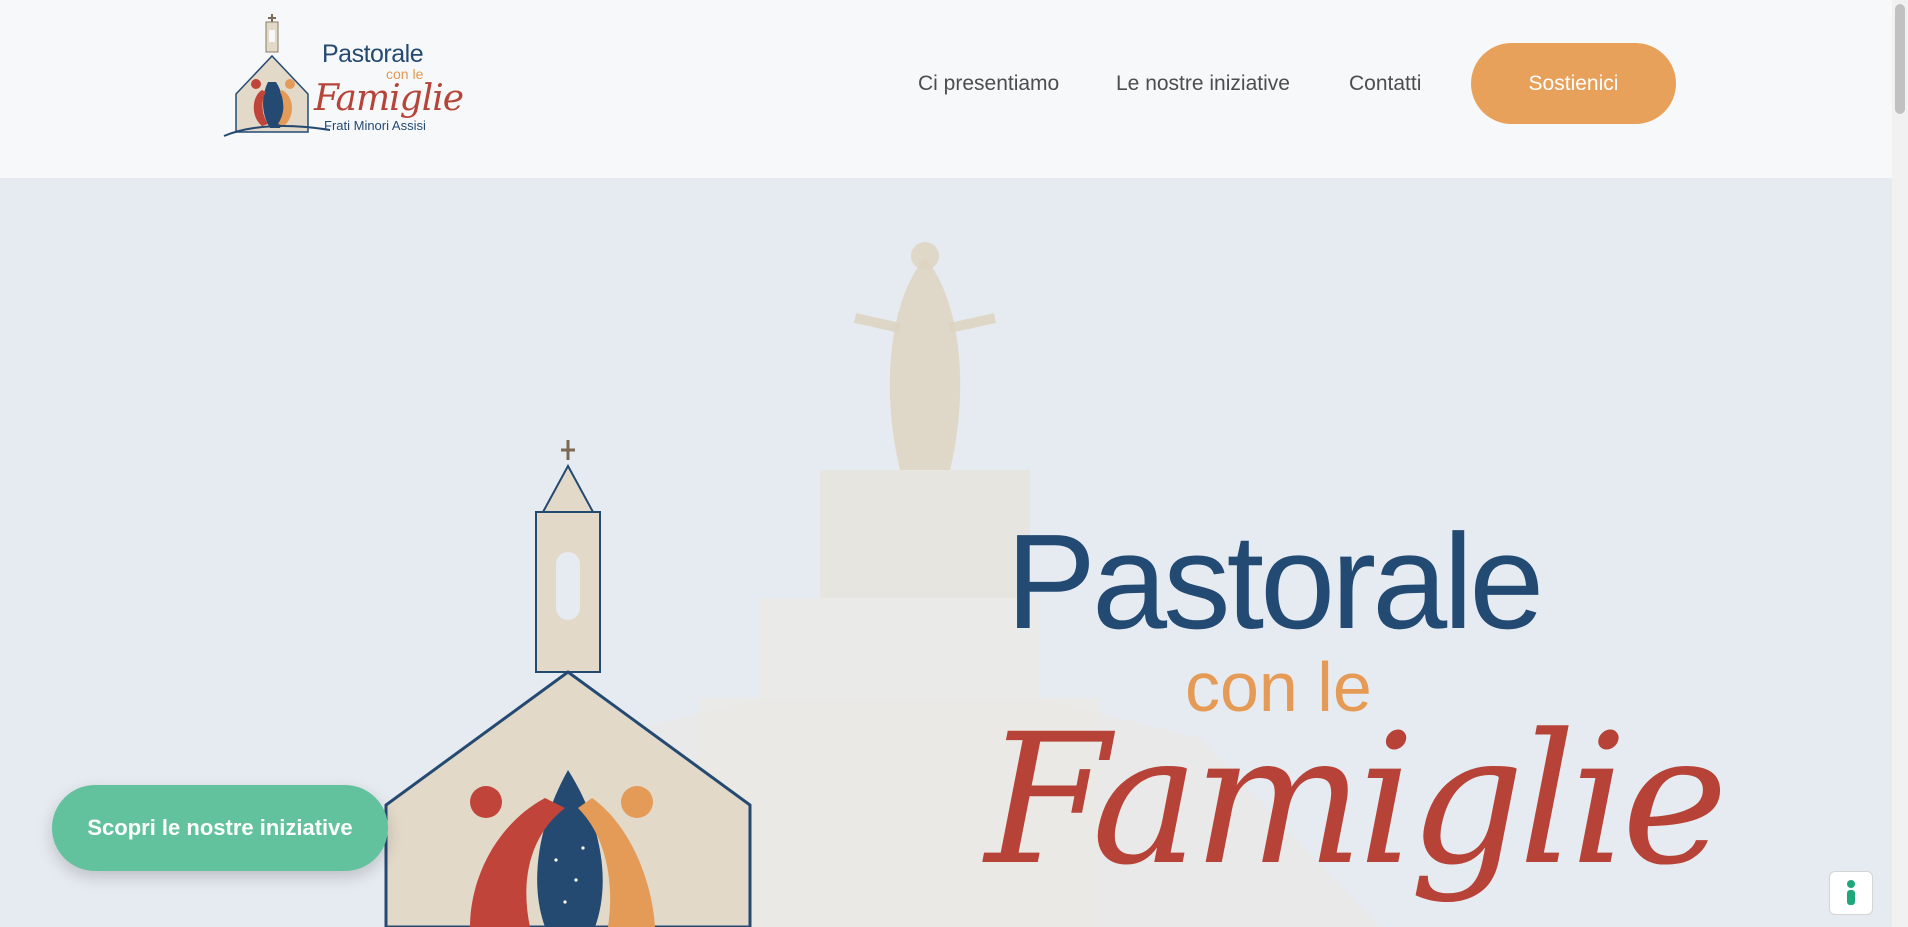 This screenshot has width=1908, height=927. What do you see at coordinates (568, 683) in the screenshot?
I see `chapel-illustration` at bounding box center [568, 683].